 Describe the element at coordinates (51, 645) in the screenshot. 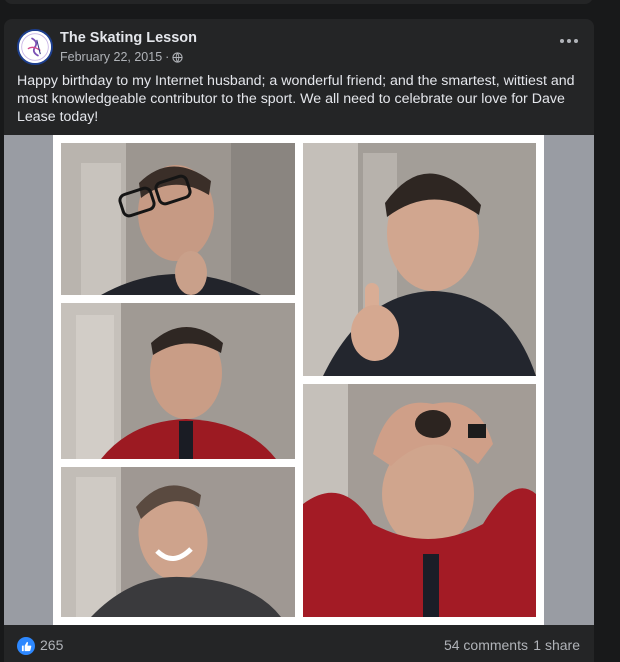

I see `like-count: 265` at that location.